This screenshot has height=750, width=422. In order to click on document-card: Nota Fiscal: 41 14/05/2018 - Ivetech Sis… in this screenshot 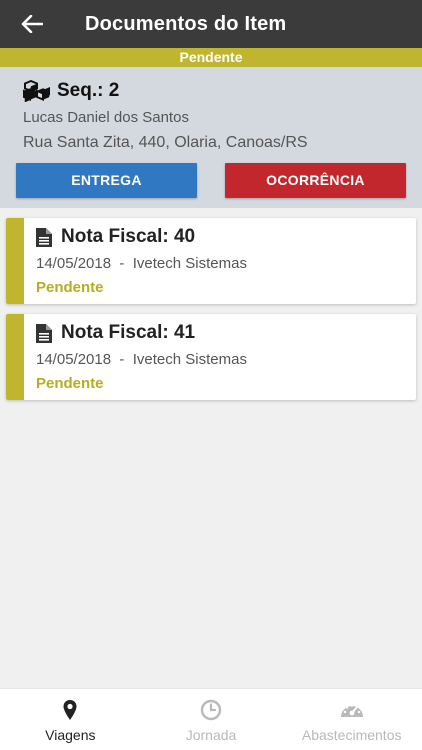, I will do `click(211, 357)`.